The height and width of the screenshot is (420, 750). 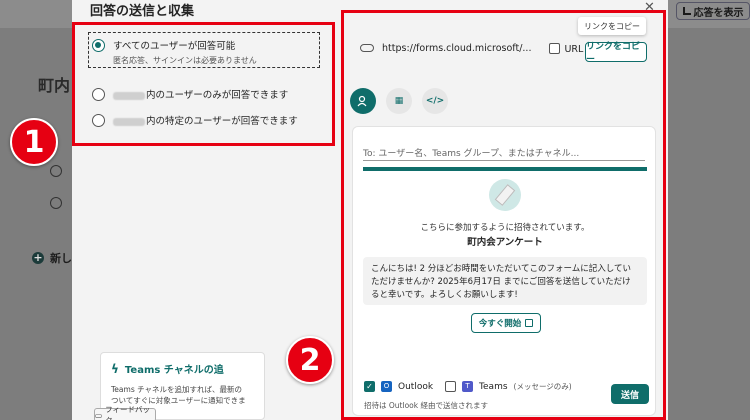 What do you see at coordinates (310, 360) in the screenshot?
I see `annotation-badge-2: 2` at bounding box center [310, 360].